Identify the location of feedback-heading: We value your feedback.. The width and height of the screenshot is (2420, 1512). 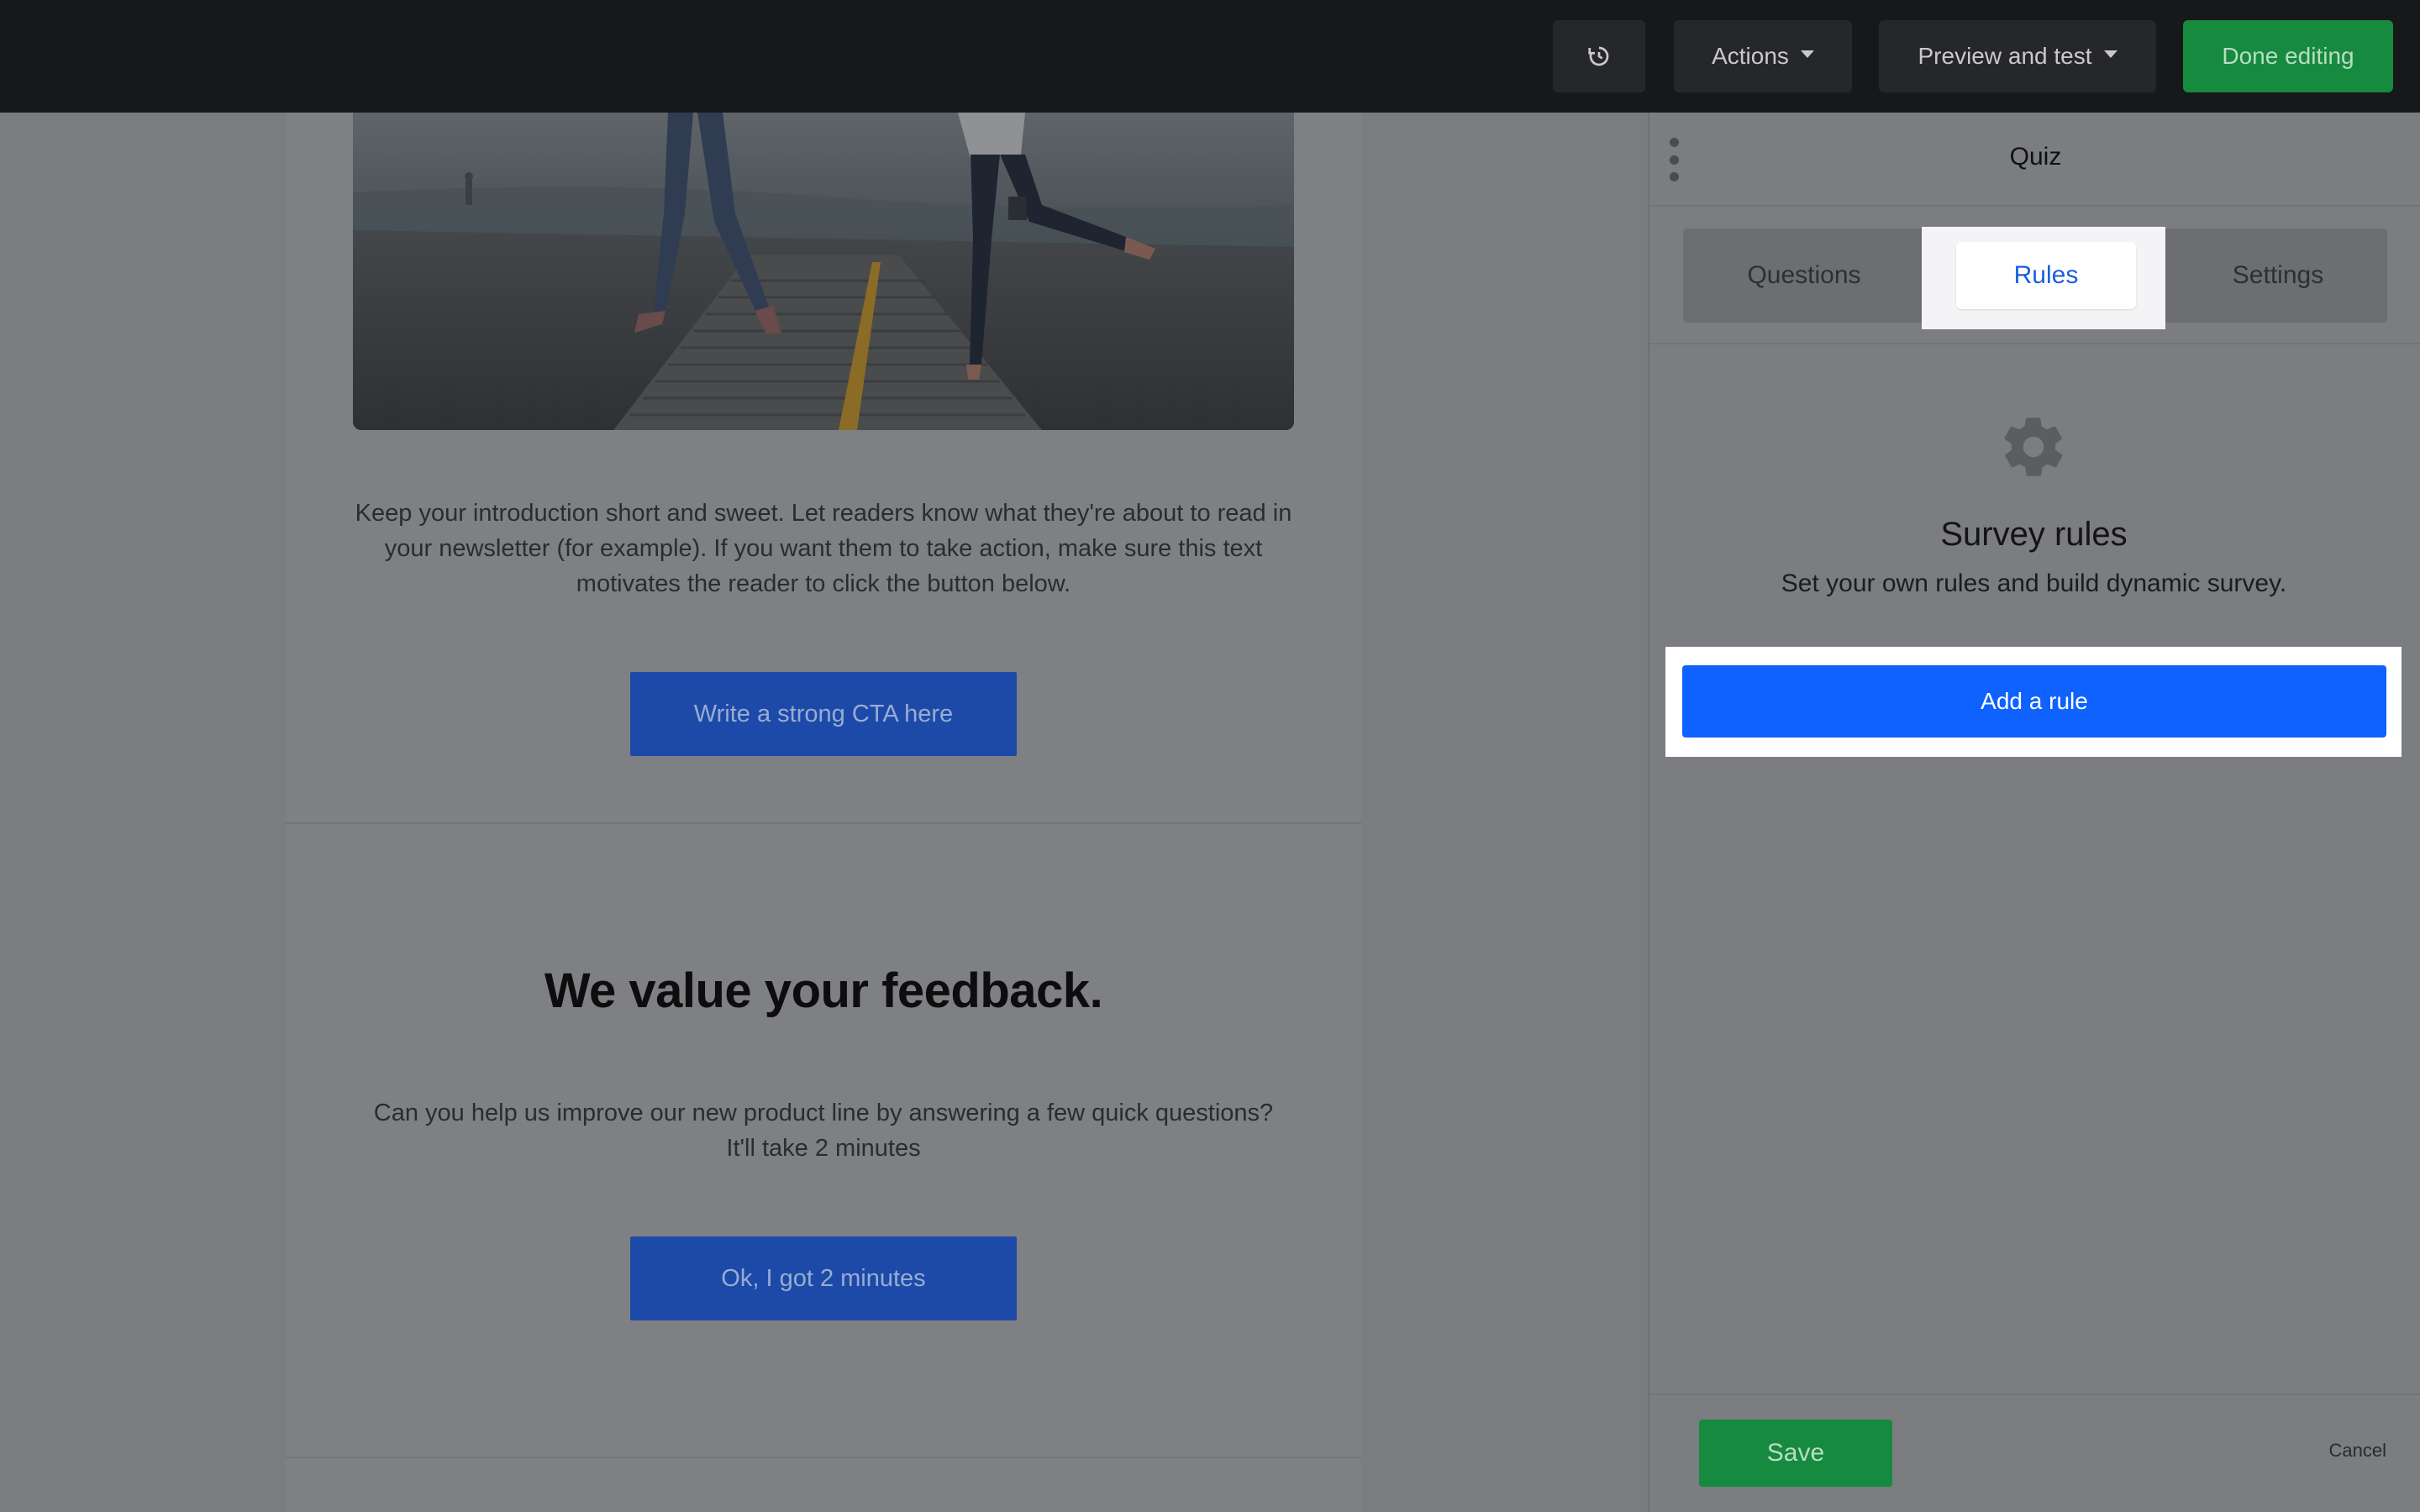
(824, 990).